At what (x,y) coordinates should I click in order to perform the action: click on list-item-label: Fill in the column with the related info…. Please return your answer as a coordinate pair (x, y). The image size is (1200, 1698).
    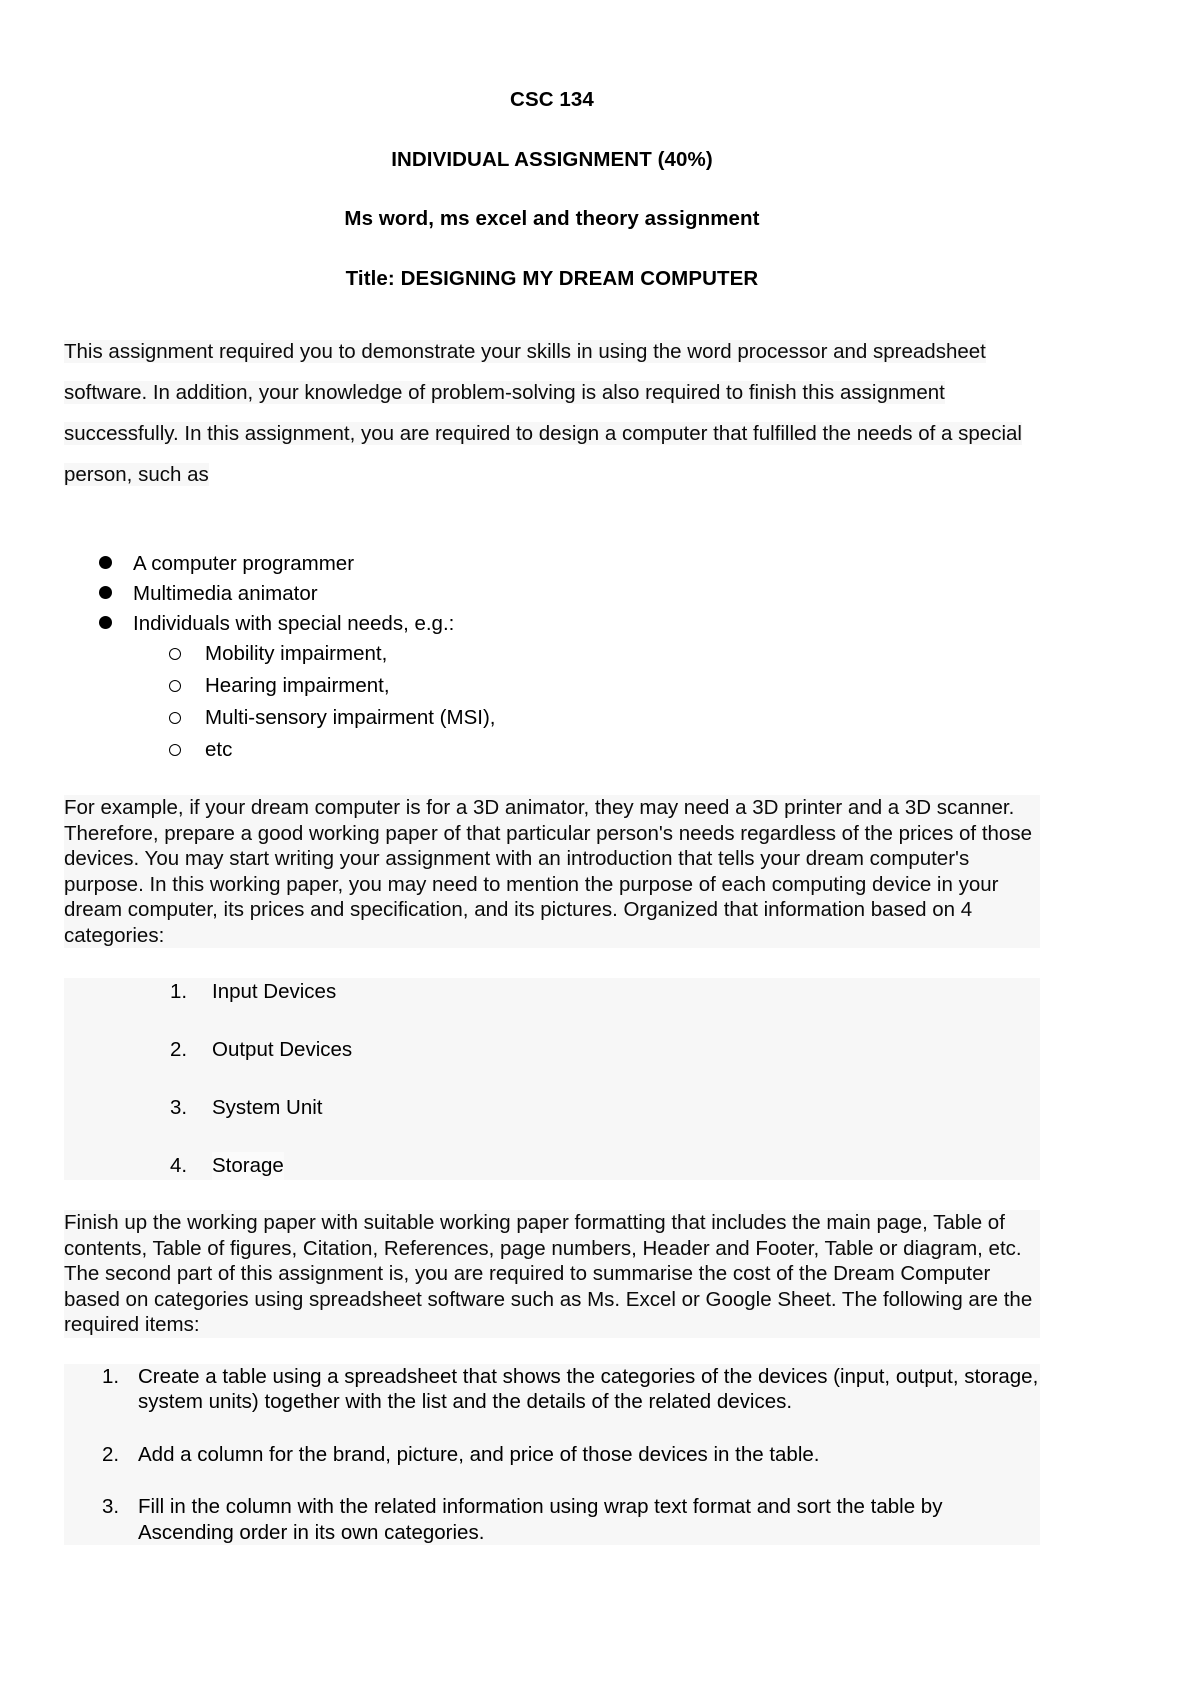
    Looking at the image, I should click on (540, 1519).